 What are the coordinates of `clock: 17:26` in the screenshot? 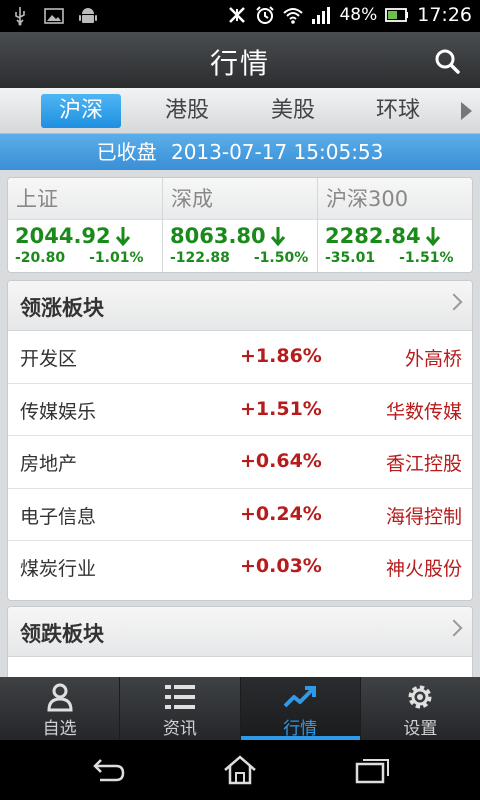 It's located at (444, 15).